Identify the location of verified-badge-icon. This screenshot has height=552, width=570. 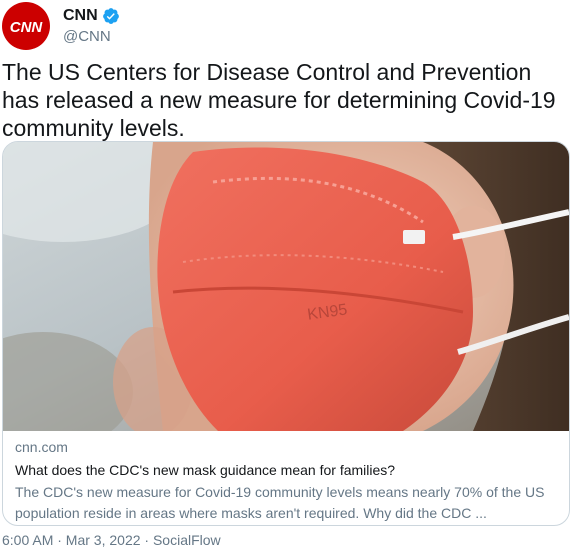
(111, 16).